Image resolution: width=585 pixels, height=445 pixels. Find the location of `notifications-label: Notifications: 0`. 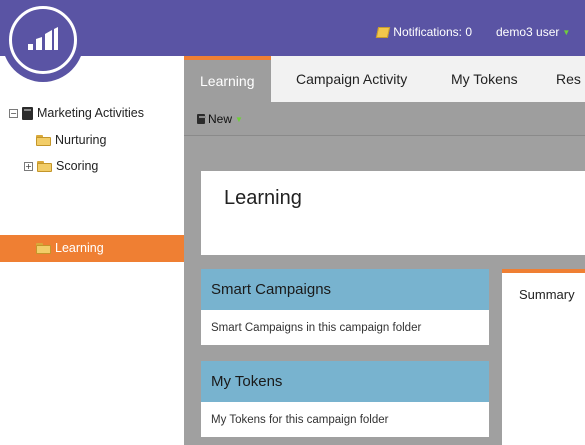

notifications-label: Notifications: 0 is located at coordinates (432, 32).